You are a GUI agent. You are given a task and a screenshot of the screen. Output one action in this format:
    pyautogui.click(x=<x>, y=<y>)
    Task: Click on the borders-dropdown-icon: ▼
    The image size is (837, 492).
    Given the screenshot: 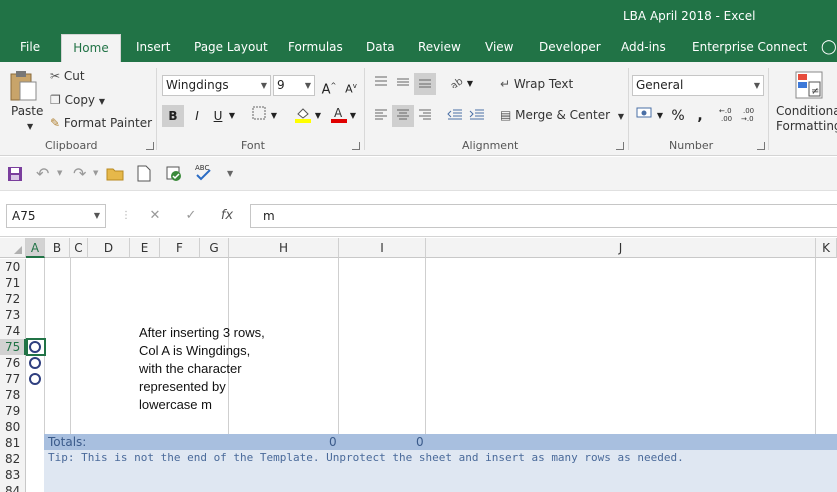 What is the action you would take?
    pyautogui.click(x=274, y=116)
    